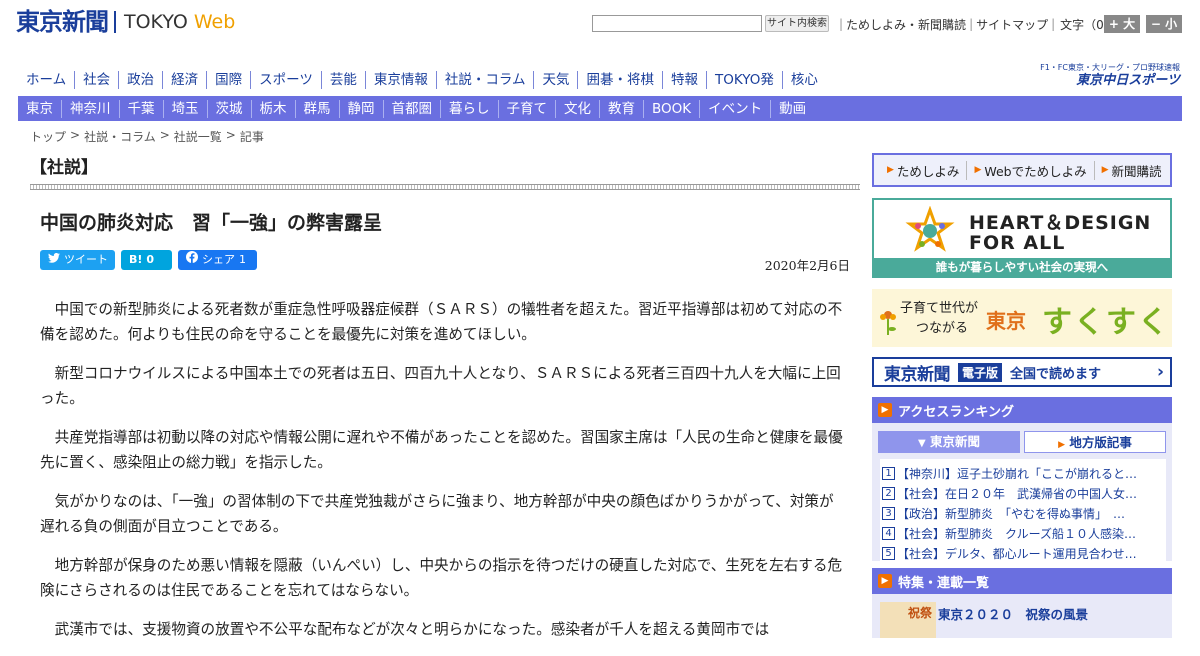 The width and height of the screenshot is (1200, 656). I want to click on font-size-increase-button: + 大, so click(1122, 24).